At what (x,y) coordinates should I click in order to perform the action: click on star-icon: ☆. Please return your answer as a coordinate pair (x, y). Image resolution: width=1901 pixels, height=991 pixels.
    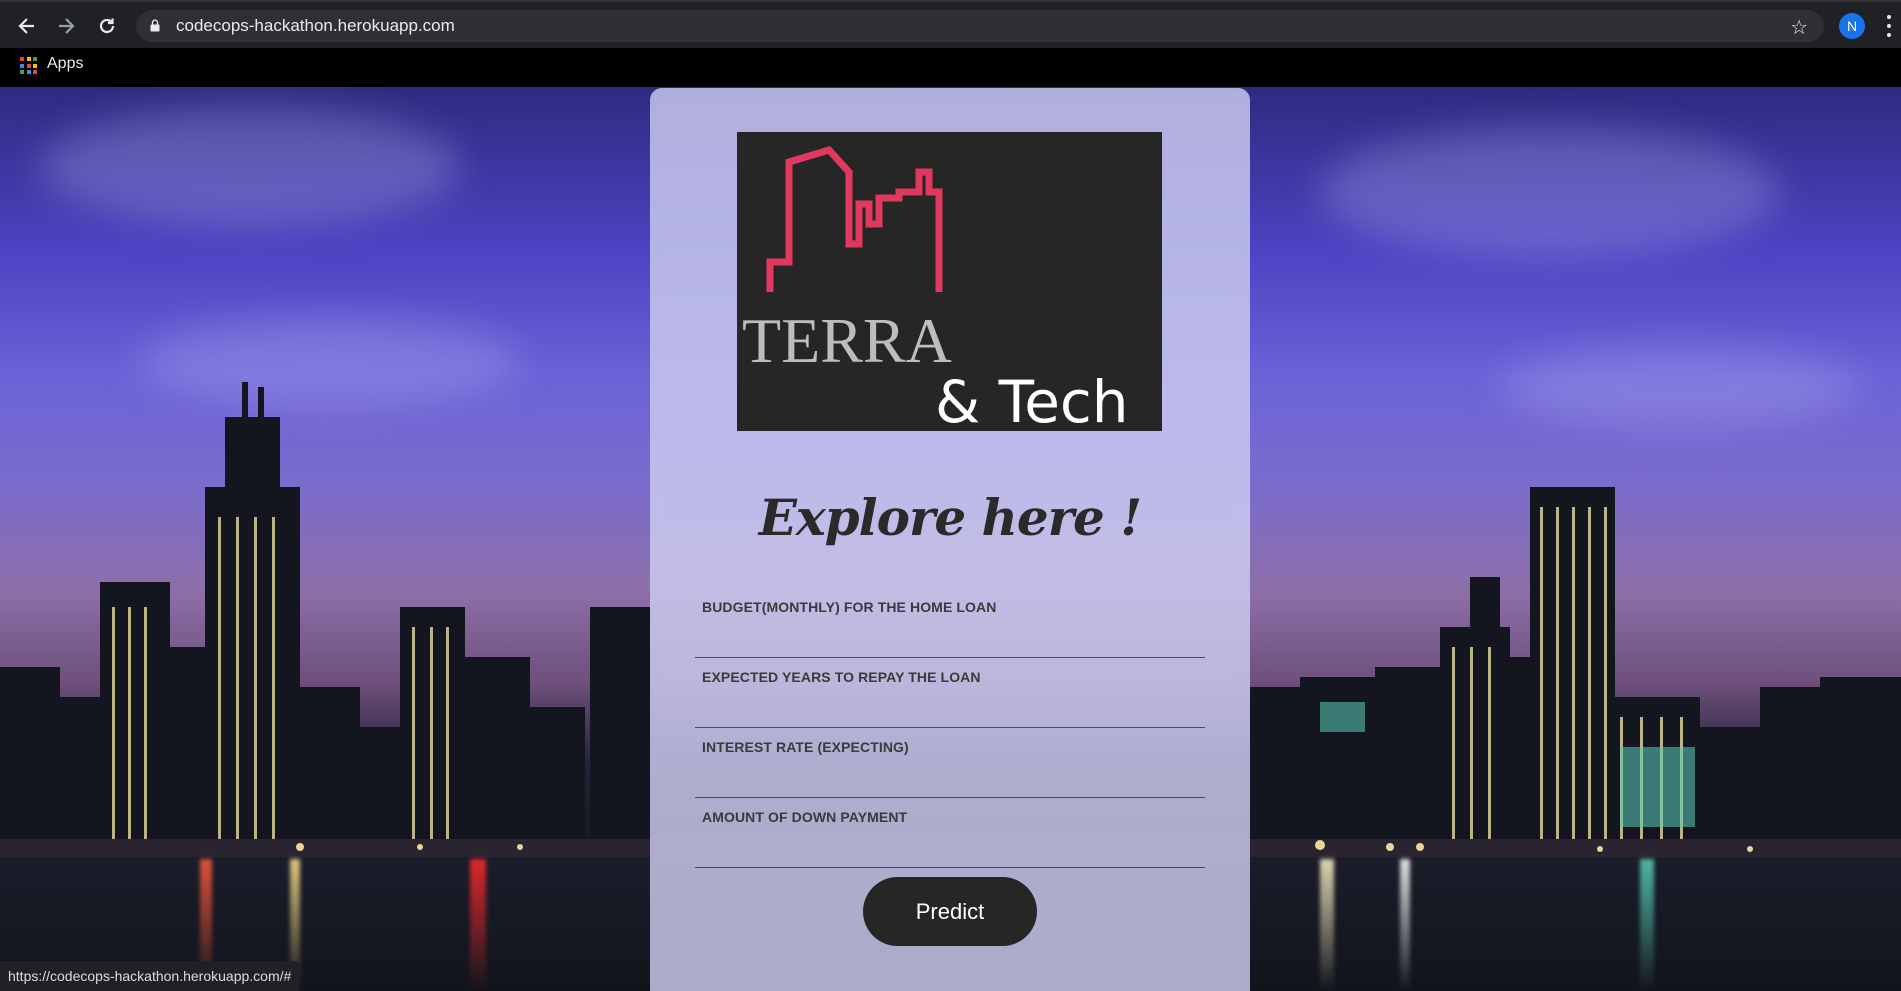
    Looking at the image, I should click on (1799, 27).